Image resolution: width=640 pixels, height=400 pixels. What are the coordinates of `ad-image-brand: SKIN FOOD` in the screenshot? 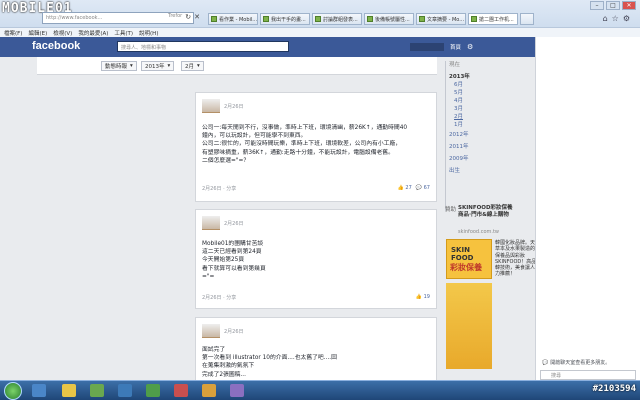 It's located at (462, 254).